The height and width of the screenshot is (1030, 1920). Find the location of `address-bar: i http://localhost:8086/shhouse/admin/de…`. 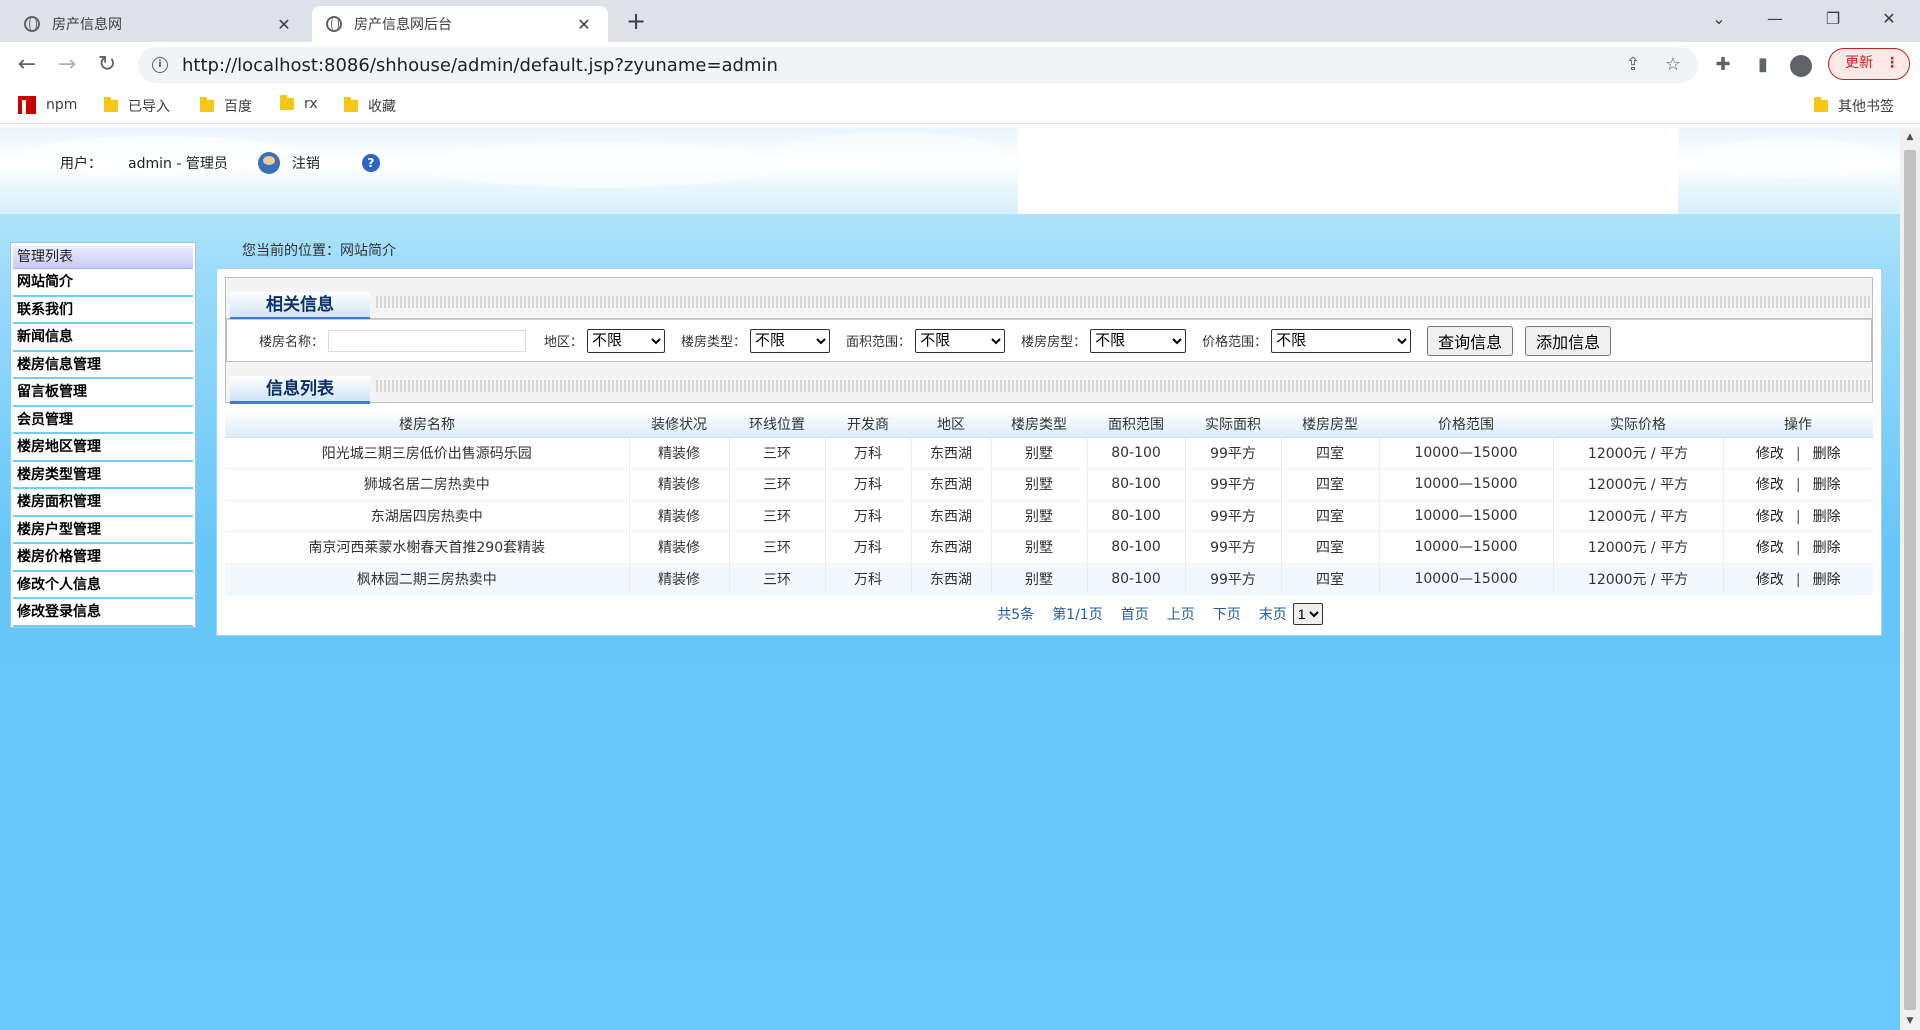

address-bar: i http://localhost:8086/shhouse/admin/de… is located at coordinates (918, 65).